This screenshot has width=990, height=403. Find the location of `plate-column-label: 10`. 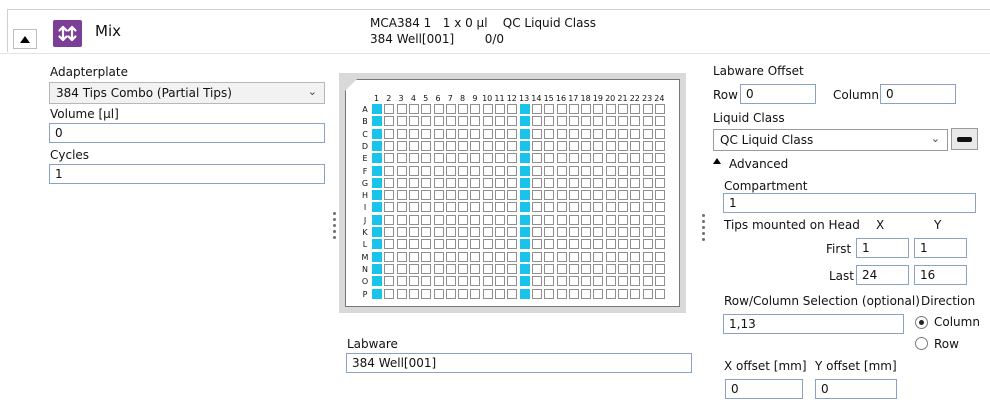

plate-column-label: 10 is located at coordinates (487, 98).